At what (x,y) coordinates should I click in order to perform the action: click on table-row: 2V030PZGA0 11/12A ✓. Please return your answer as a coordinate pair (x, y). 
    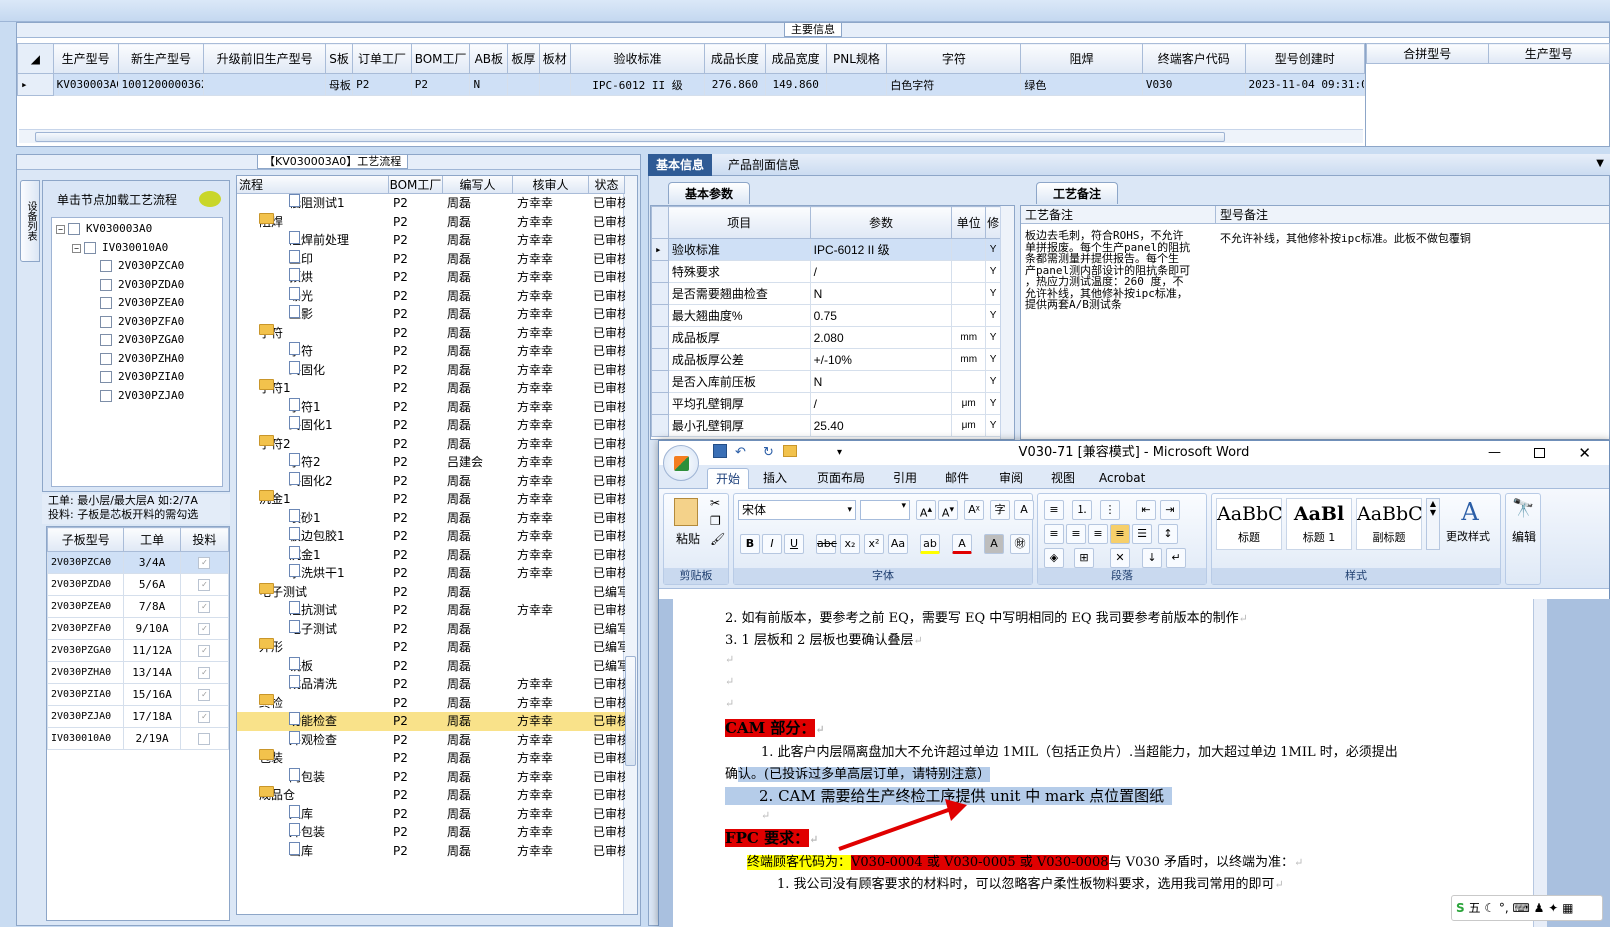
    Looking at the image, I should click on (138, 650).